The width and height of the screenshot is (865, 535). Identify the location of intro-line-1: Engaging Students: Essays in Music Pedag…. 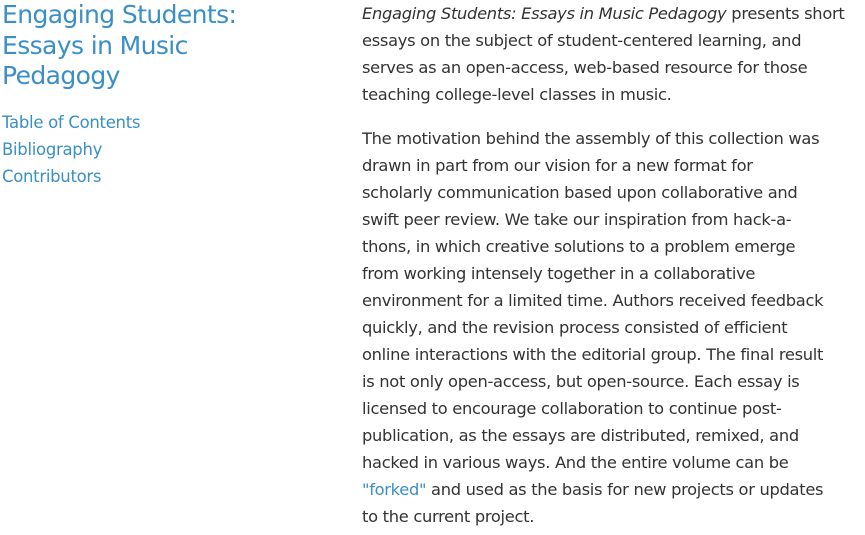
(613, 13).